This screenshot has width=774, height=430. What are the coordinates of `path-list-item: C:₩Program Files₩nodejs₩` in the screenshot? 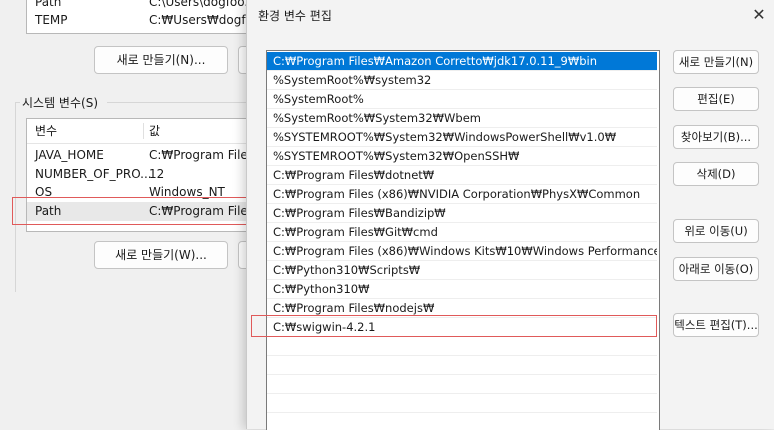 It's located at (462, 308).